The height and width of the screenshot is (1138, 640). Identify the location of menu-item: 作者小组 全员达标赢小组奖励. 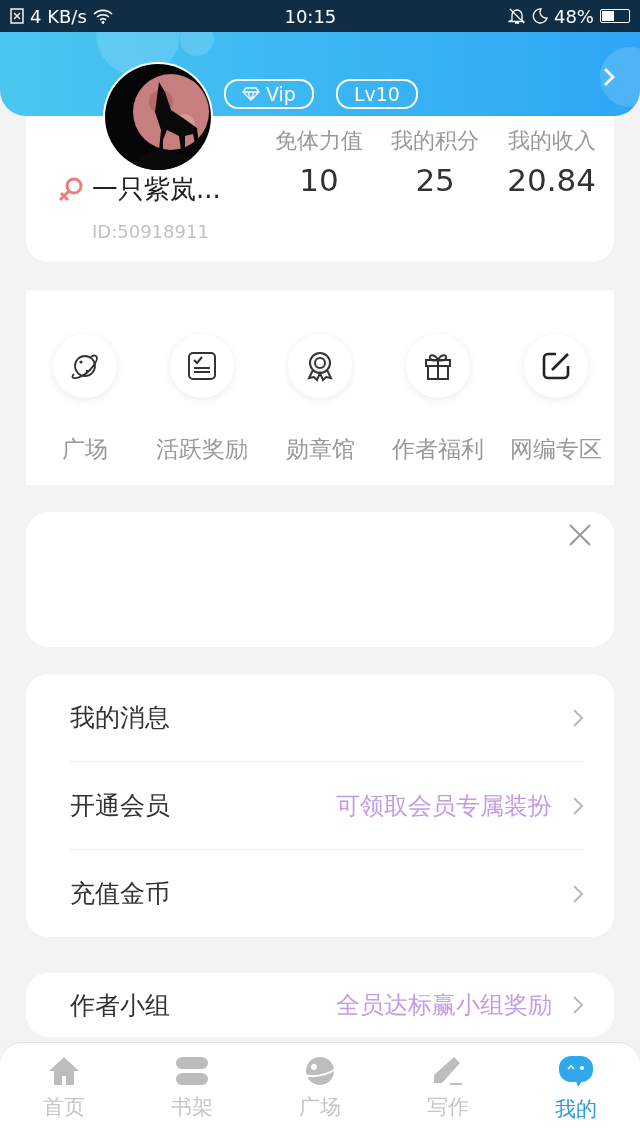
(327, 1005).